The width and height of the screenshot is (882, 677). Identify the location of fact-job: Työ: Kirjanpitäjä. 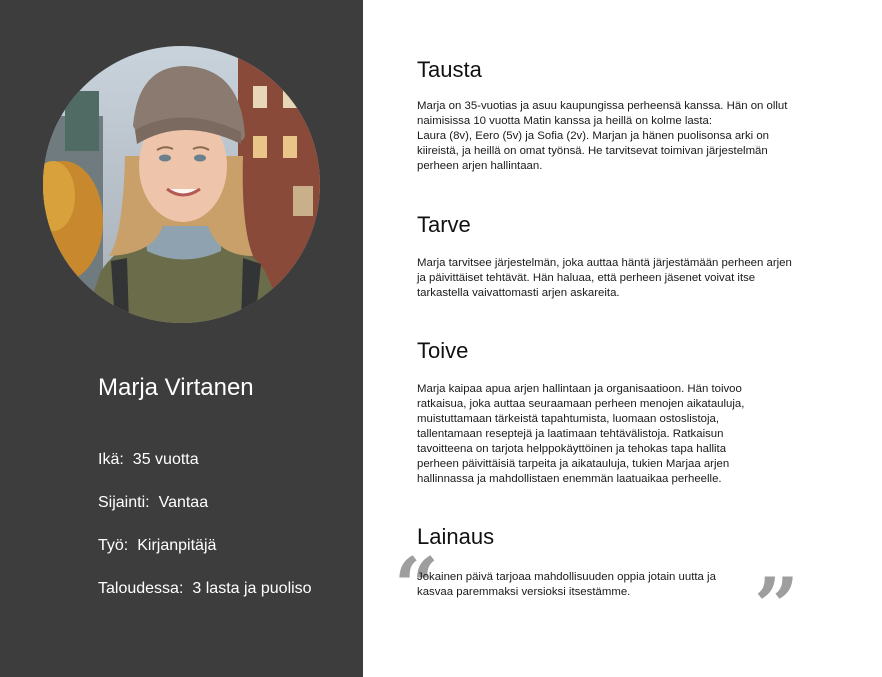
(157, 546).